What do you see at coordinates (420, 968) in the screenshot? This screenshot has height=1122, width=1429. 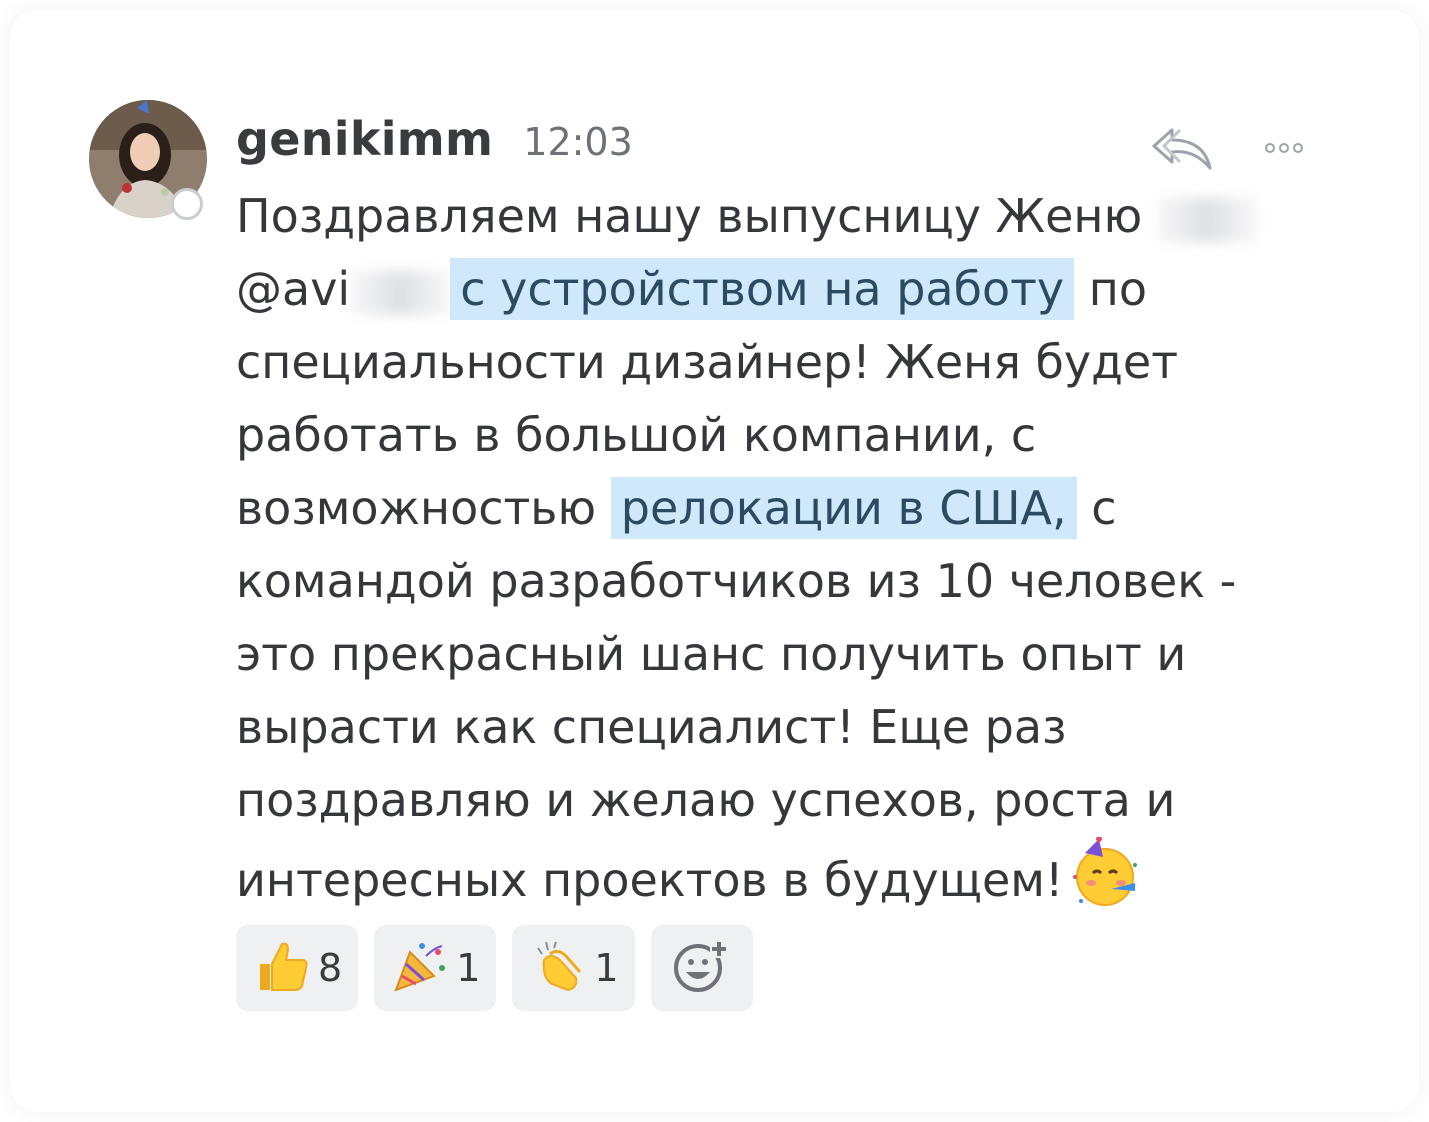 I see `party-popper-icon` at bounding box center [420, 968].